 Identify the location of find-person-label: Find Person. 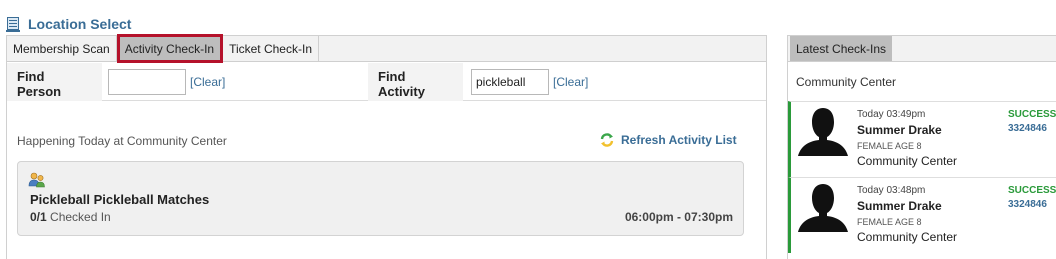
(54, 82).